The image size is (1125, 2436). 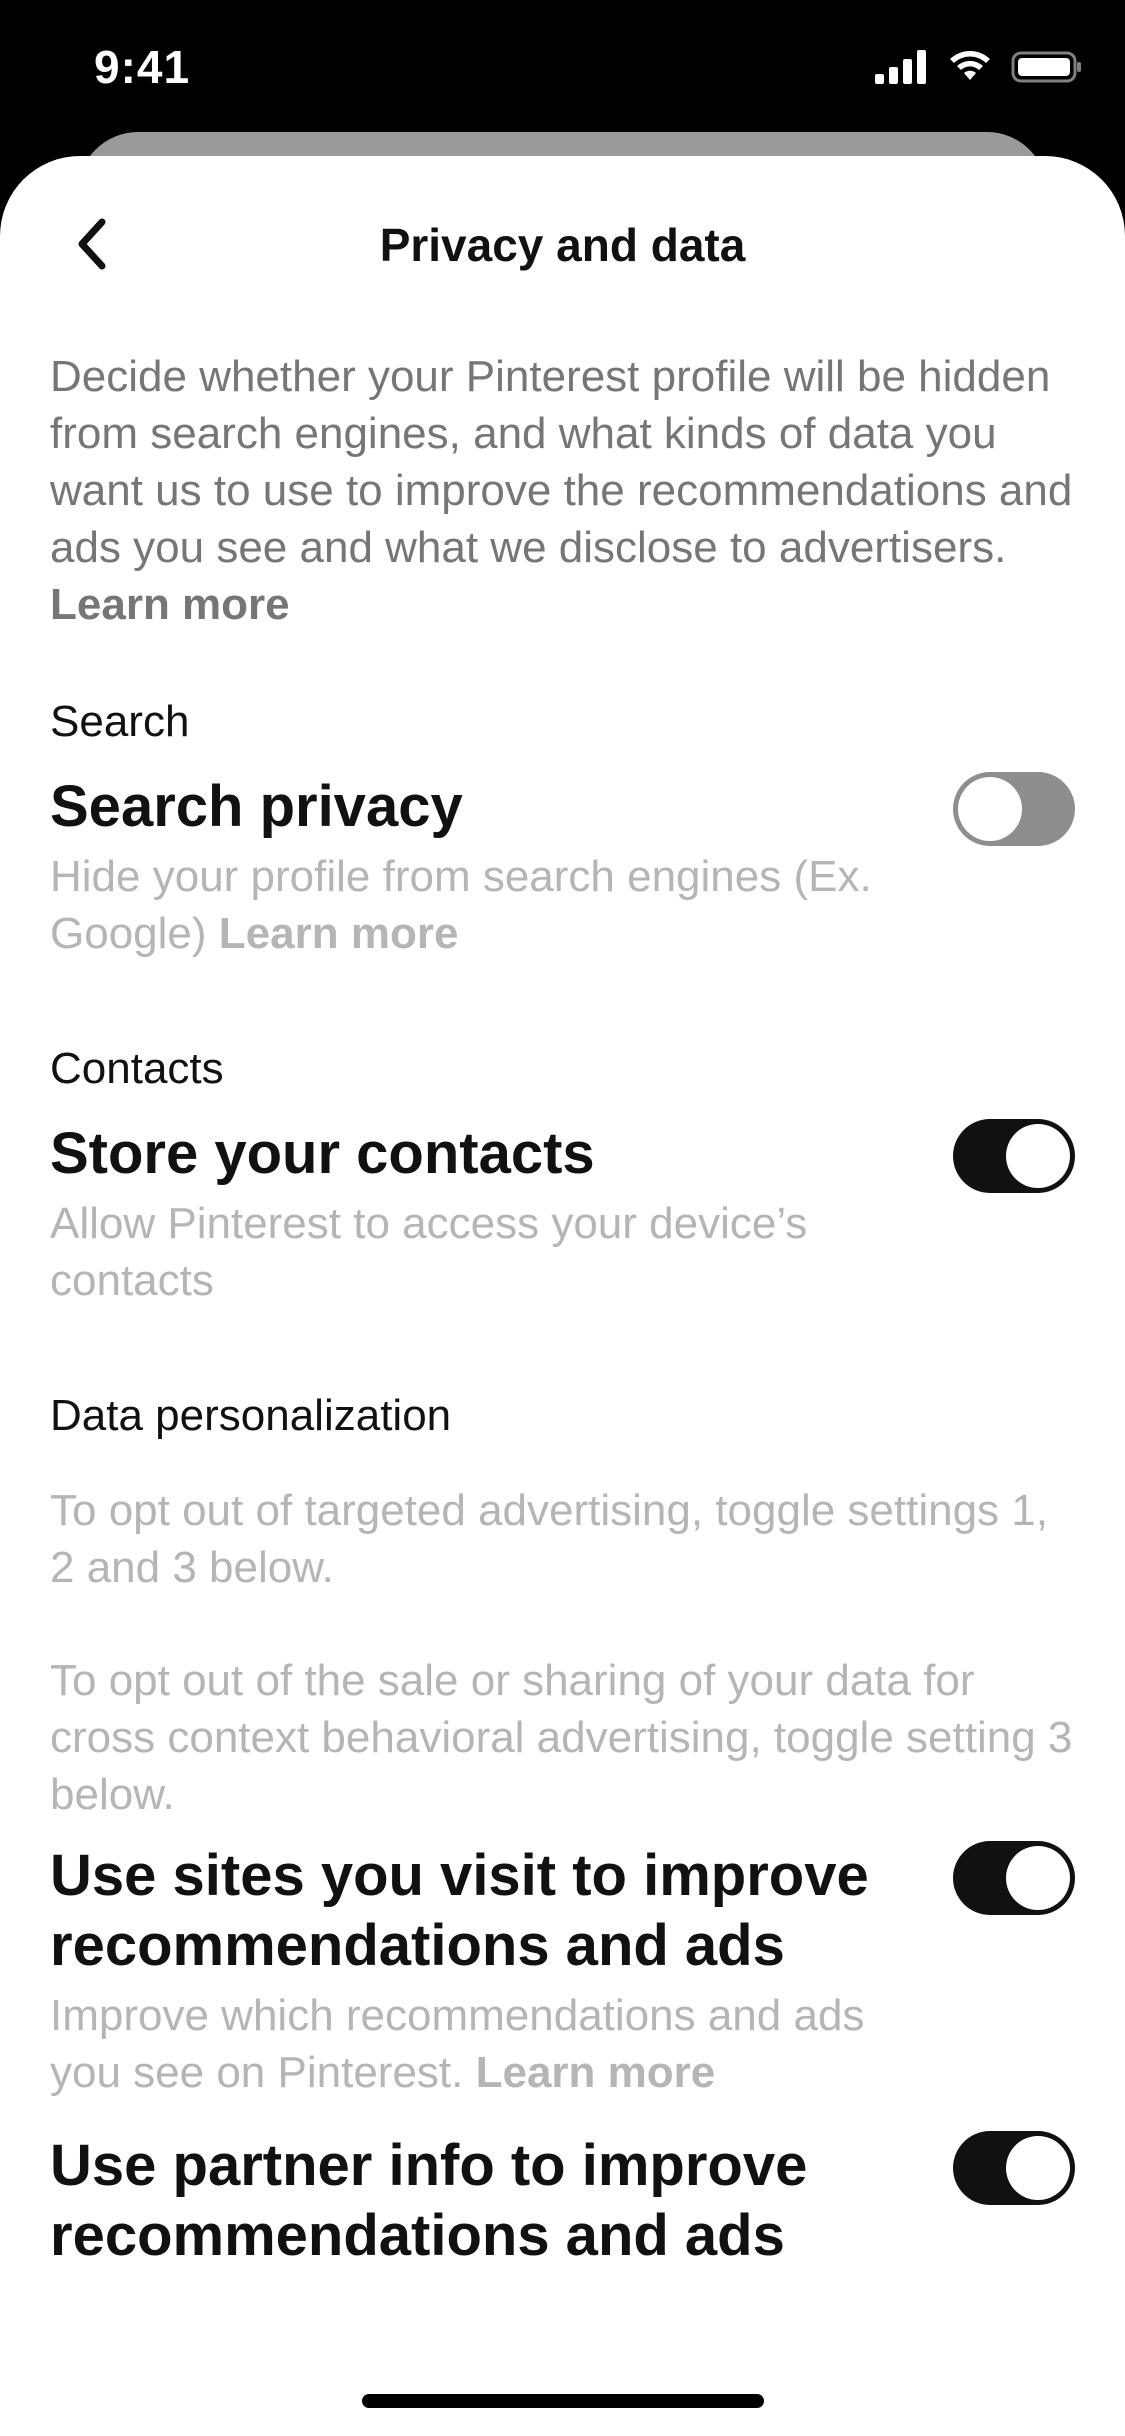 I want to click on setting-title: Search privacy, so click(x=256, y=806).